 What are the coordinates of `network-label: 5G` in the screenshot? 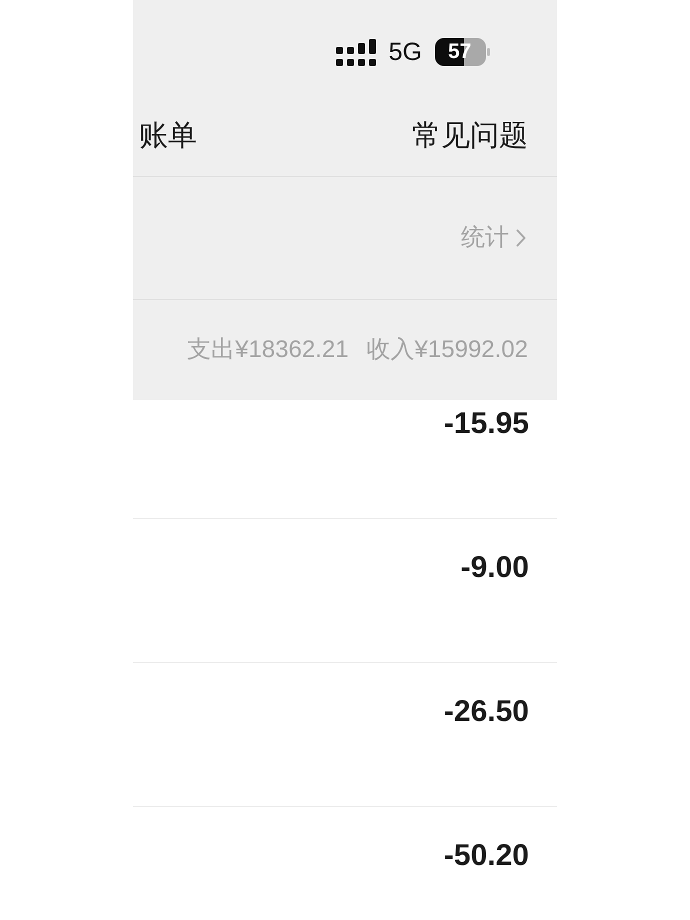 It's located at (405, 52).